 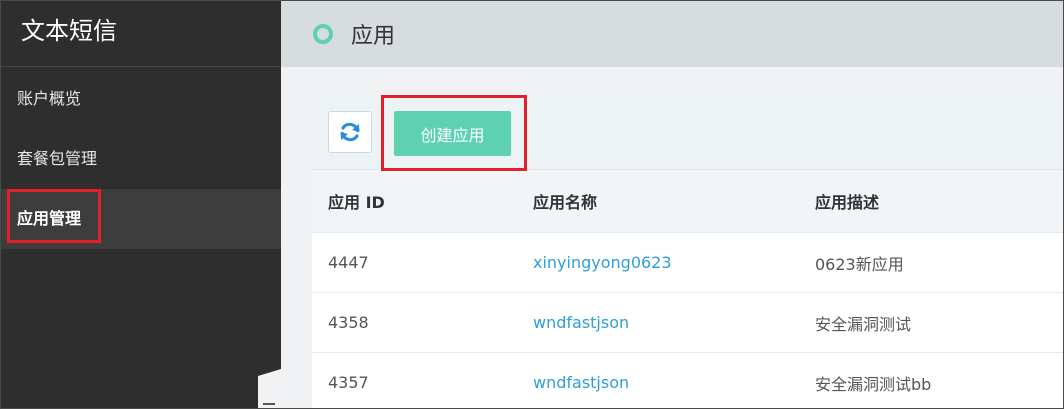 I want to click on table-header-row: 应用 ID 应用名称 应用描述, so click(x=687, y=201).